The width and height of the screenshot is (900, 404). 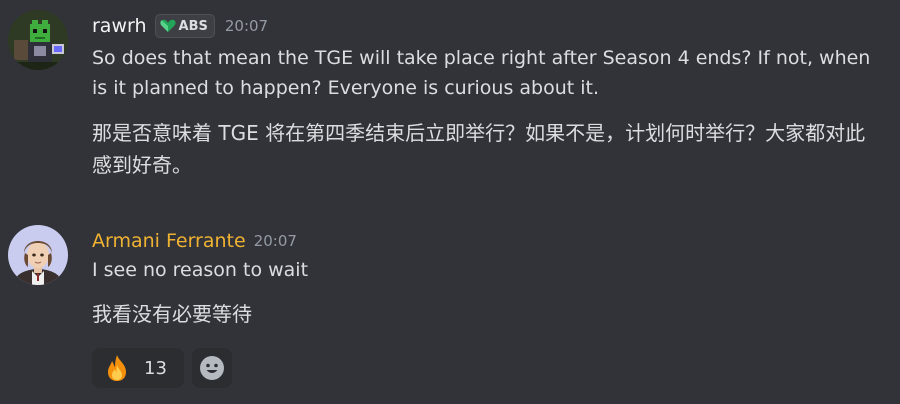 I want to click on username: rawrh, so click(x=119, y=26).